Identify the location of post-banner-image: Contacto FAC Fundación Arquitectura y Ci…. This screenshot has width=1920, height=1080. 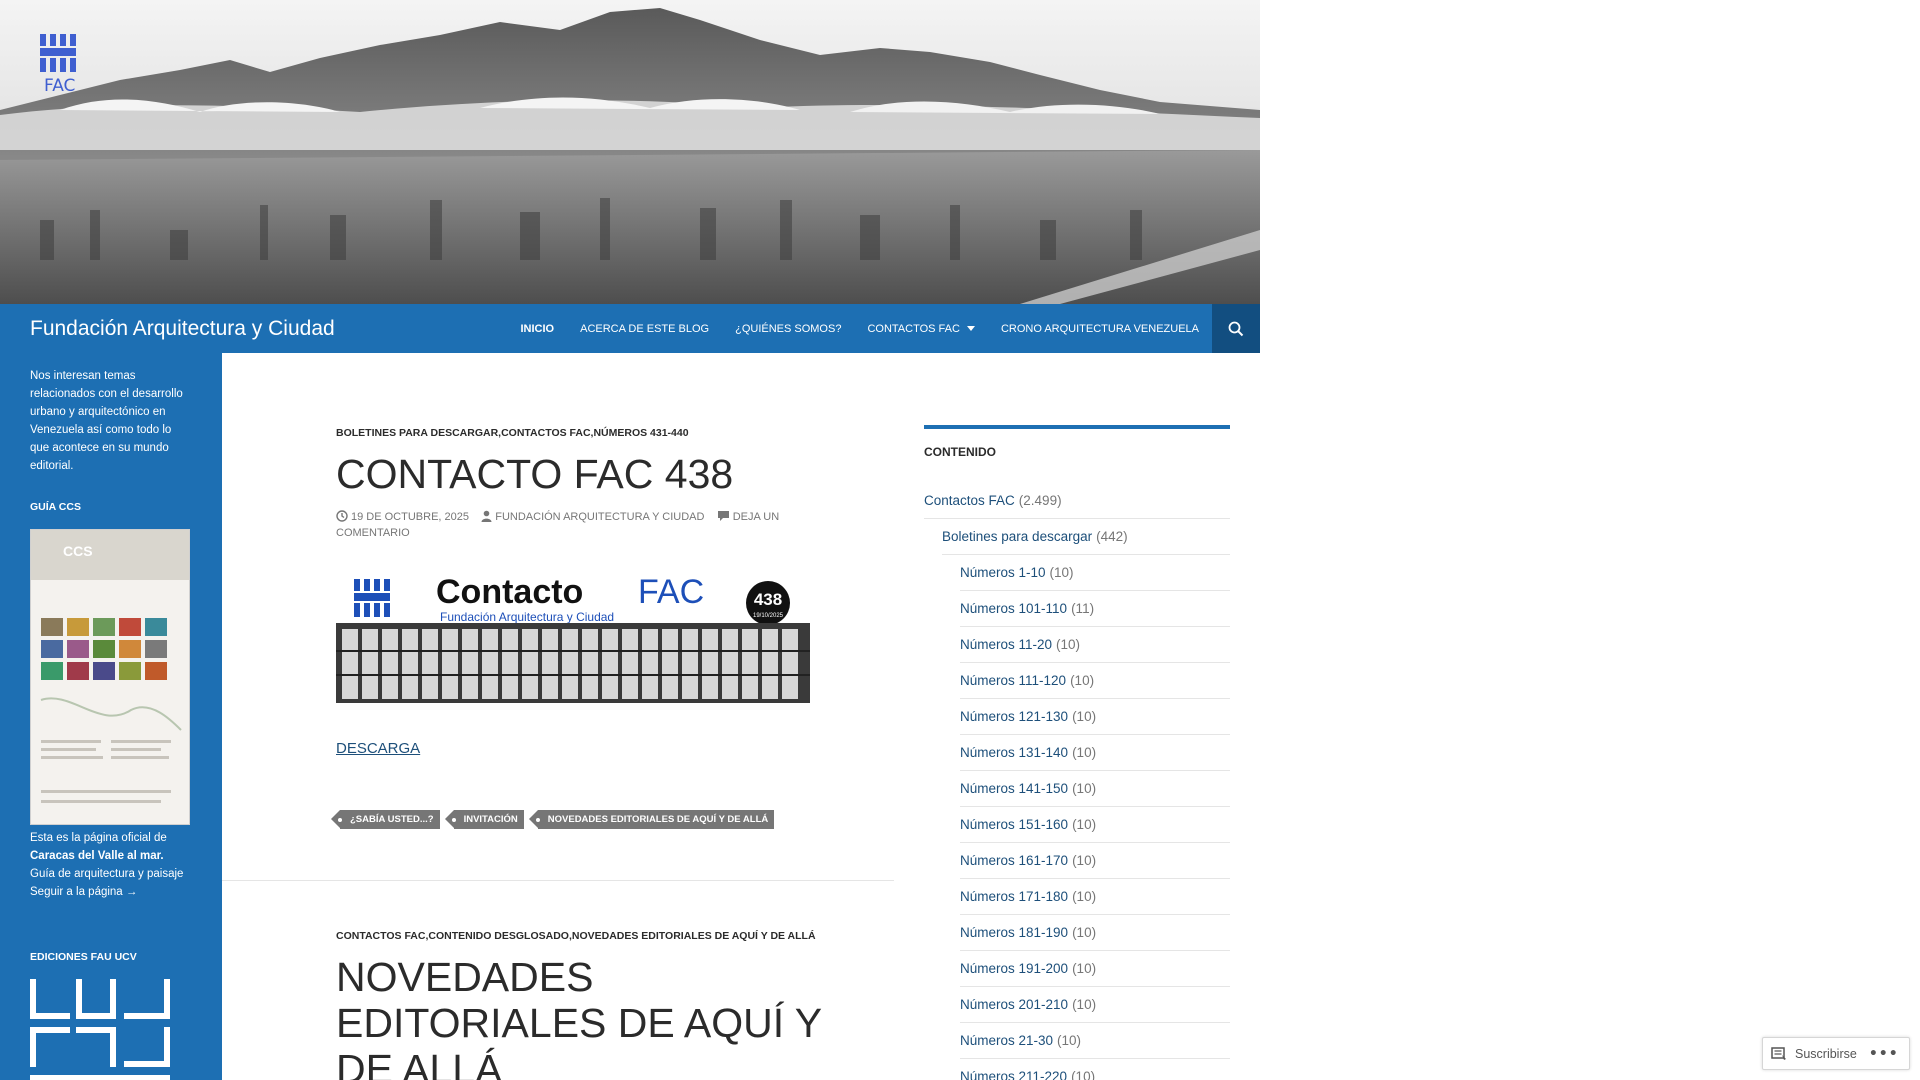
(573, 637).